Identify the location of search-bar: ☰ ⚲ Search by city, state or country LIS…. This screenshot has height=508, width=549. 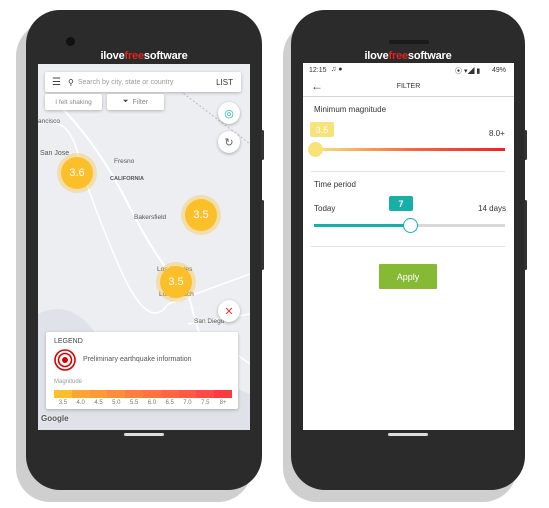
(143, 82).